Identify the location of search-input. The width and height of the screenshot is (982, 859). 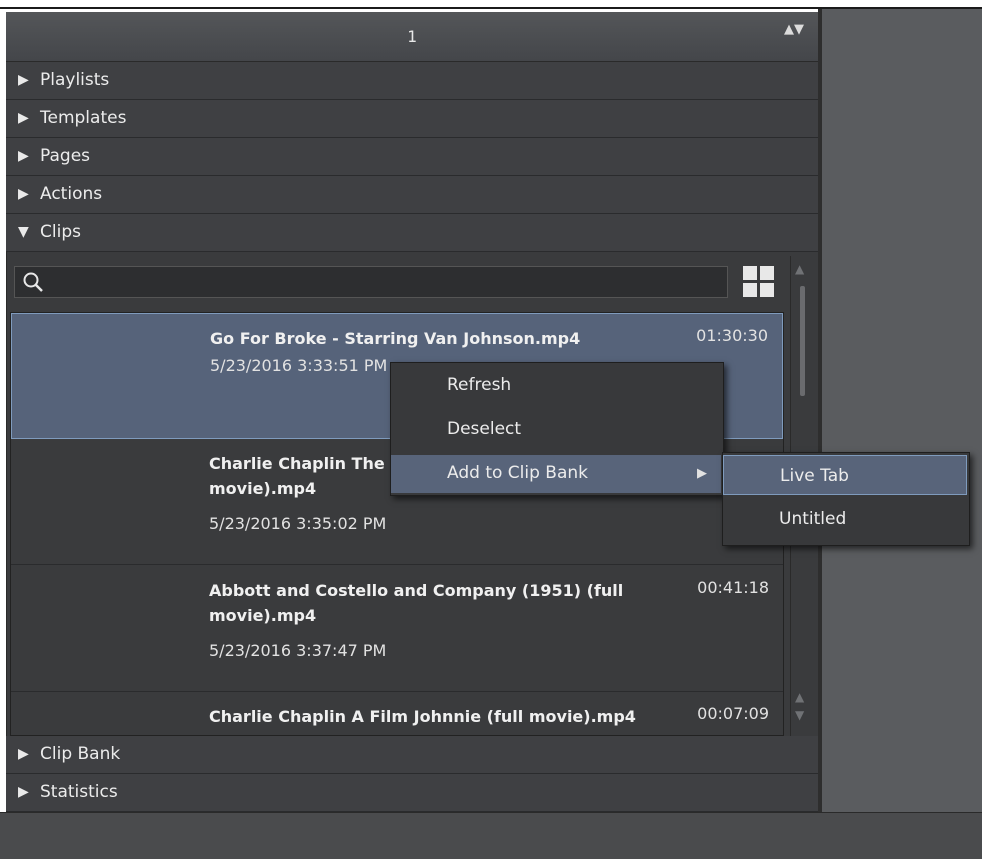
(388, 283).